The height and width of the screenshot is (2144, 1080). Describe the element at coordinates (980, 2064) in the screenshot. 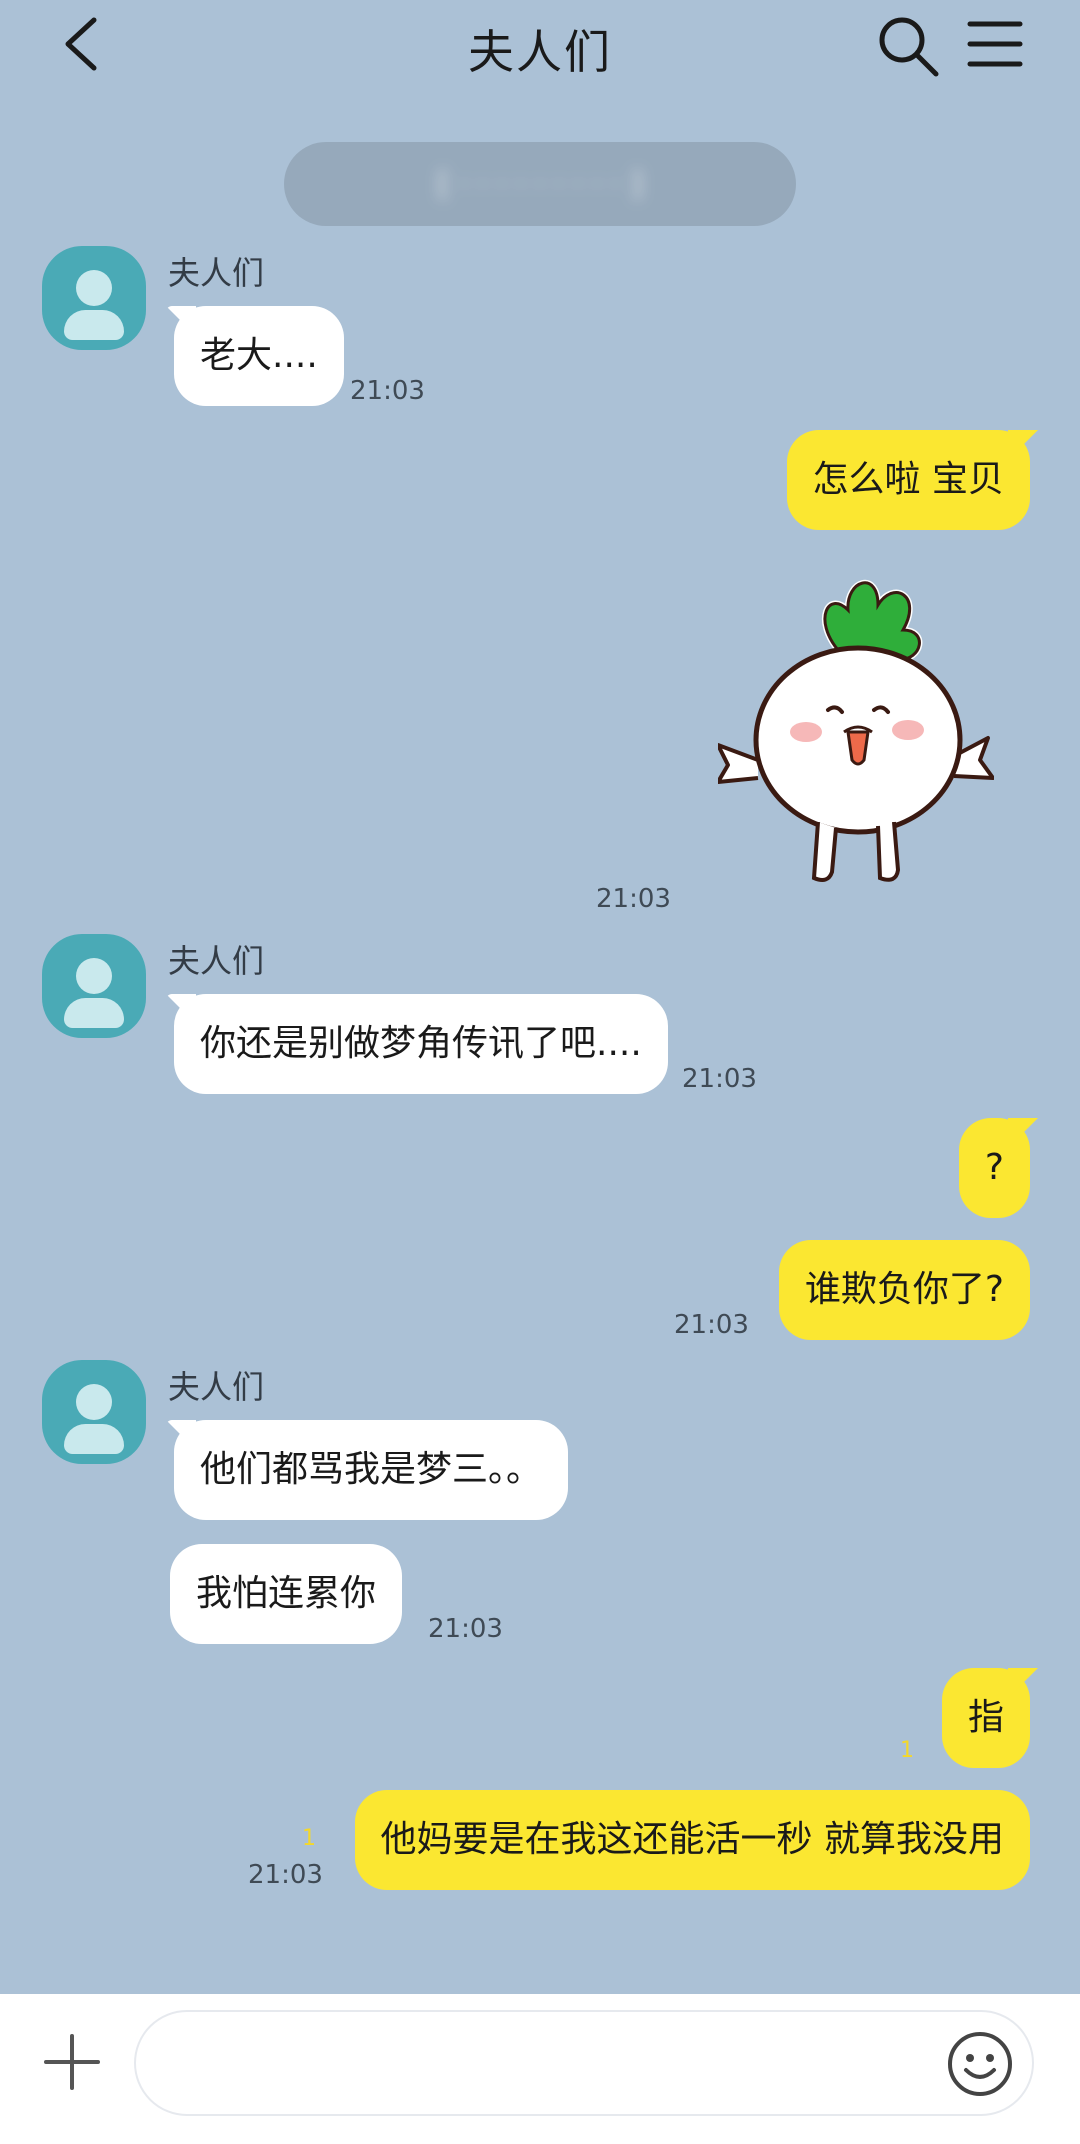

I see `emoji-icon` at that location.